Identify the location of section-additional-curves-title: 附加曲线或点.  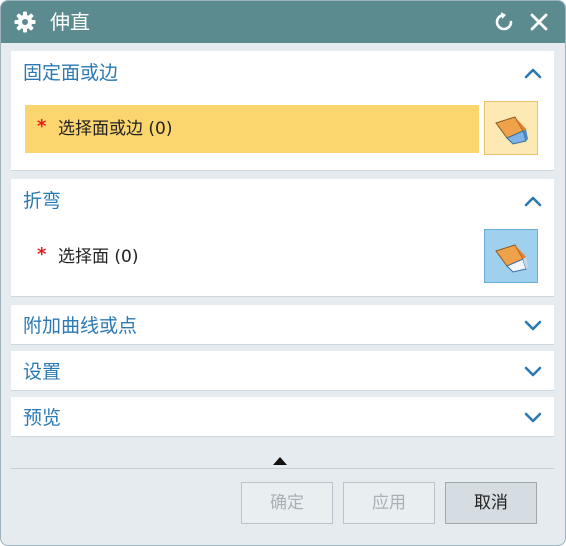
(80, 326).